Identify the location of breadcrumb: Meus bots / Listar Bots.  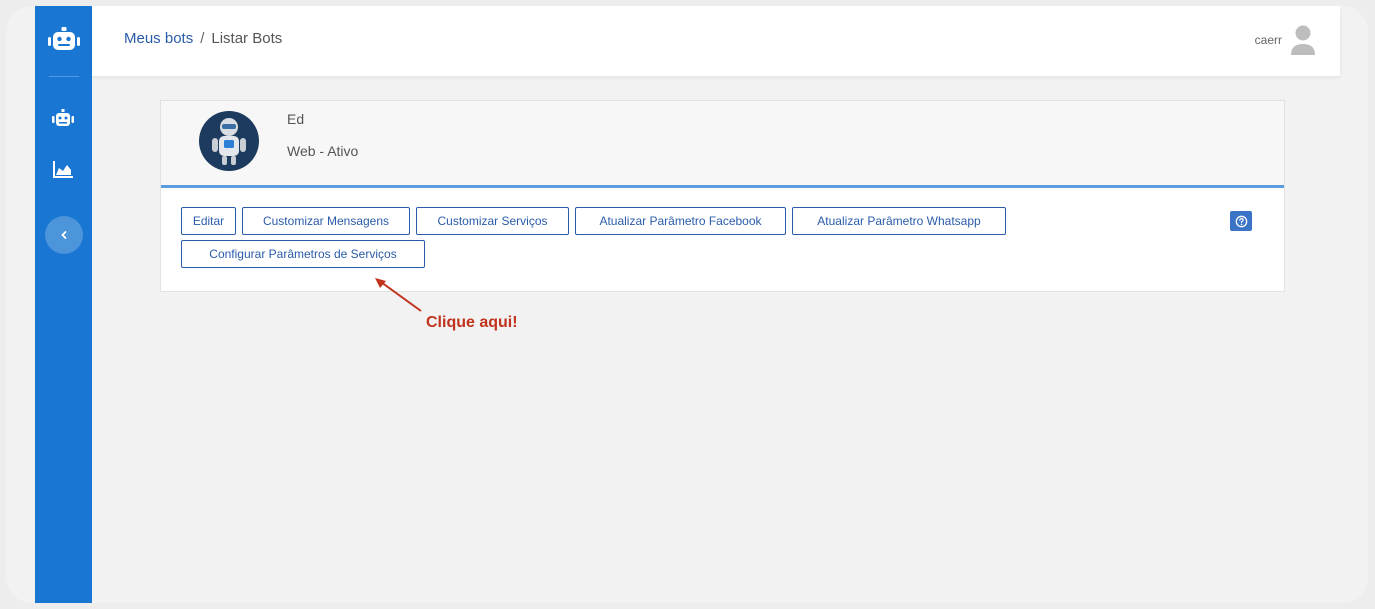
(203, 38).